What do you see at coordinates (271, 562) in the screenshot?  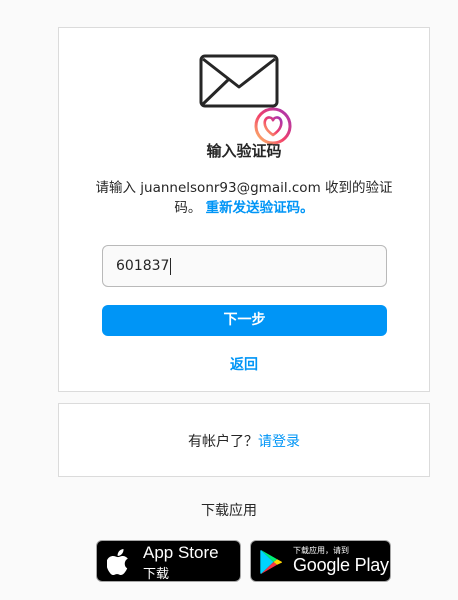 I see `google-play-icon` at bounding box center [271, 562].